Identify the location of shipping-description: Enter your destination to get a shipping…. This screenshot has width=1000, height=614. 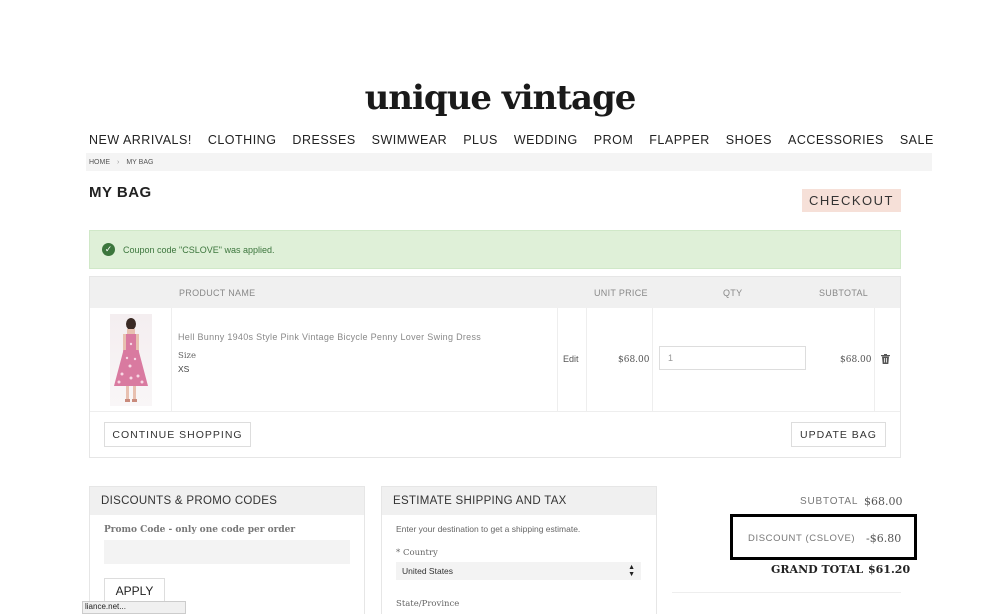
(488, 529).